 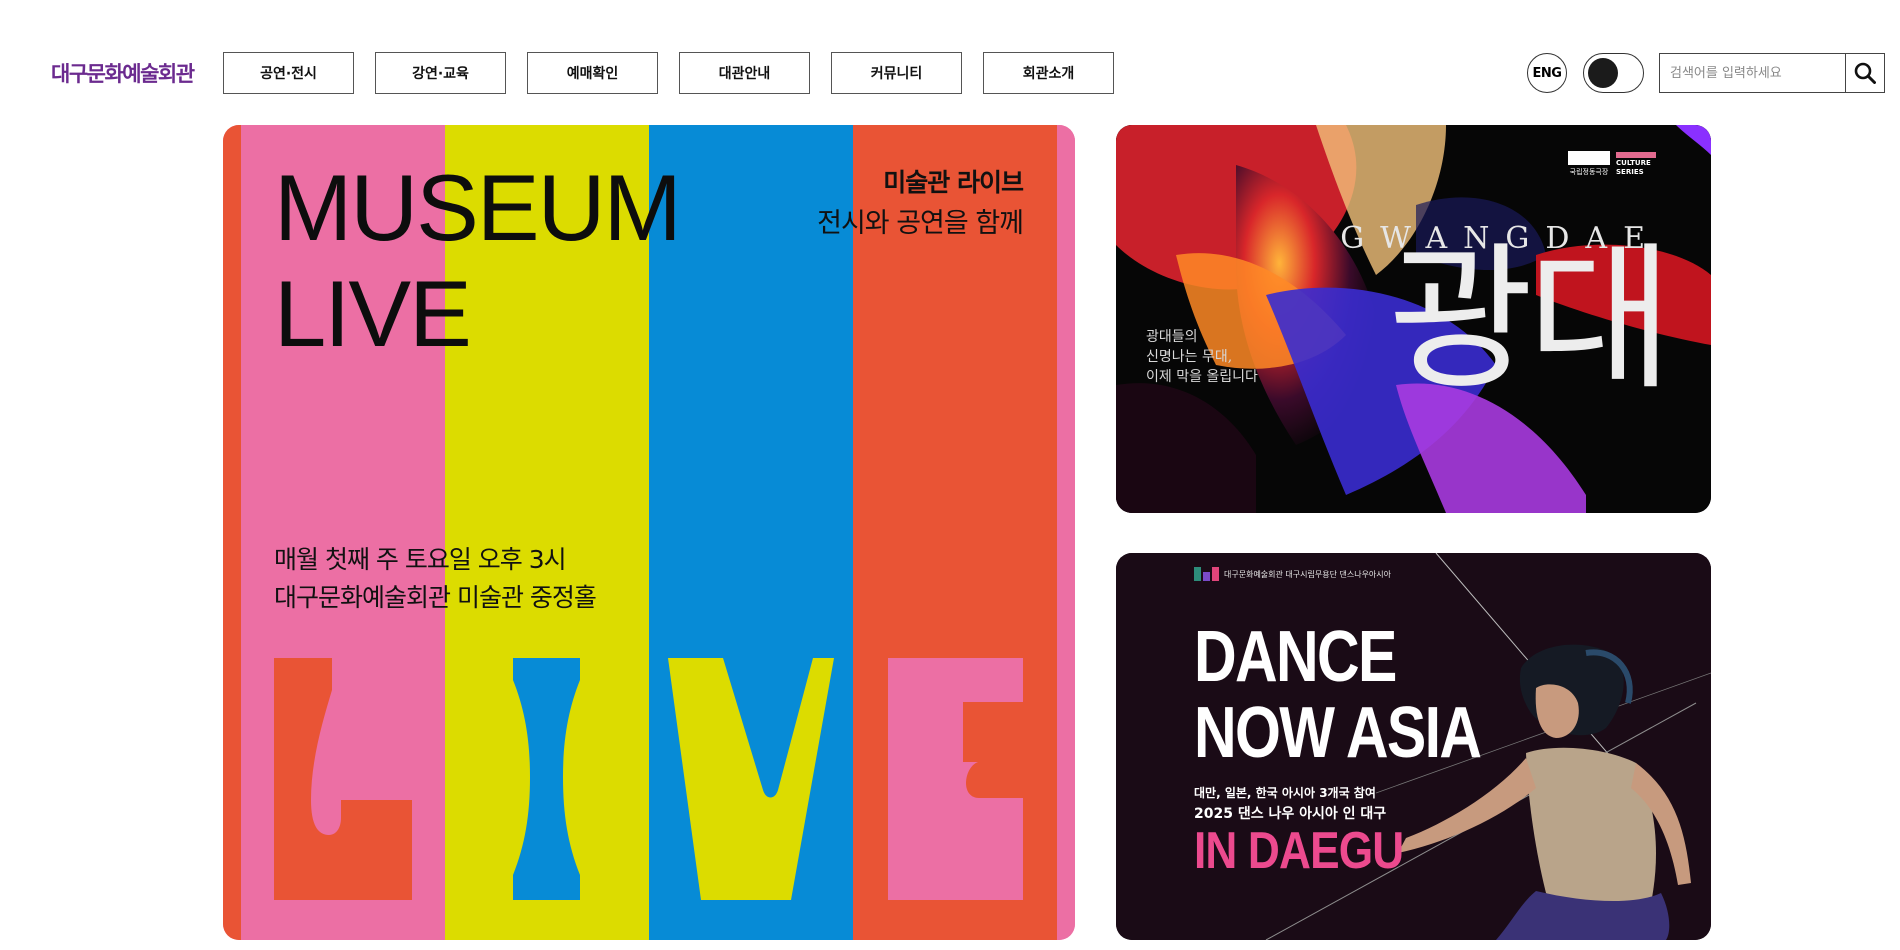 What do you see at coordinates (1290, 814) in the screenshot?
I see `dance-desc-line2: 2025 댄스 나우 아시아 인 대구` at bounding box center [1290, 814].